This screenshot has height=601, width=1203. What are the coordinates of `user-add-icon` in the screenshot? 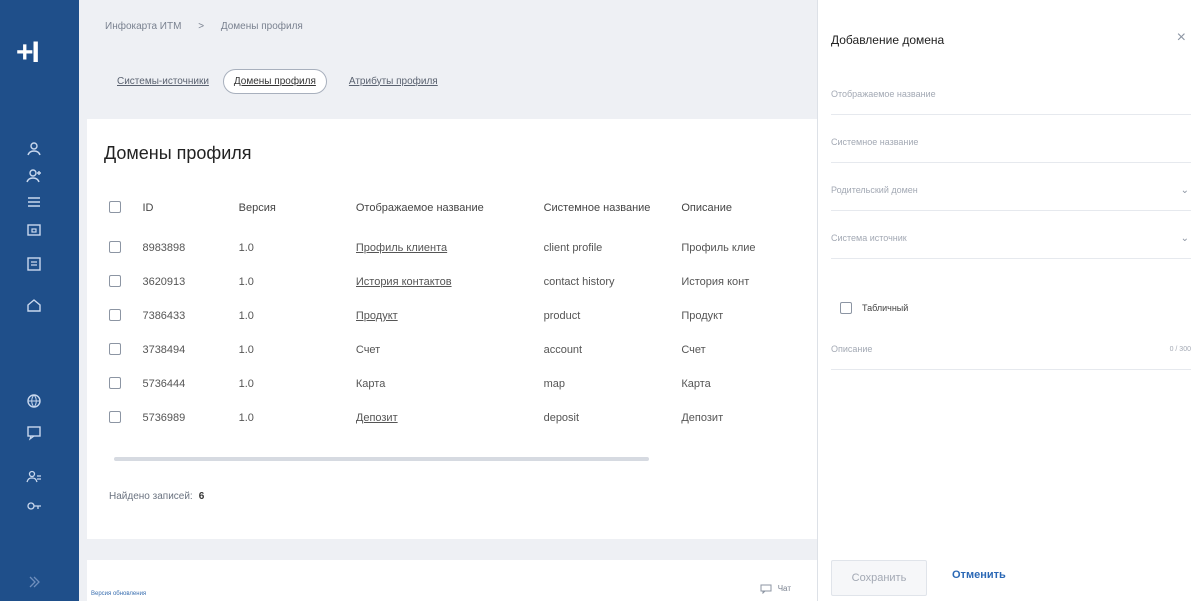 It's located at (34, 176).